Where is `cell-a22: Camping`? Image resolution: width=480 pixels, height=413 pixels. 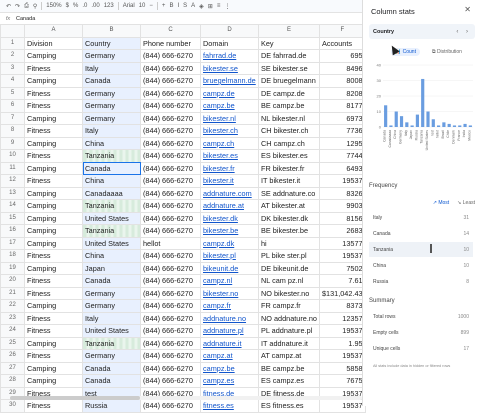
cell-a22: Camping is located at coordinates (53, 306).